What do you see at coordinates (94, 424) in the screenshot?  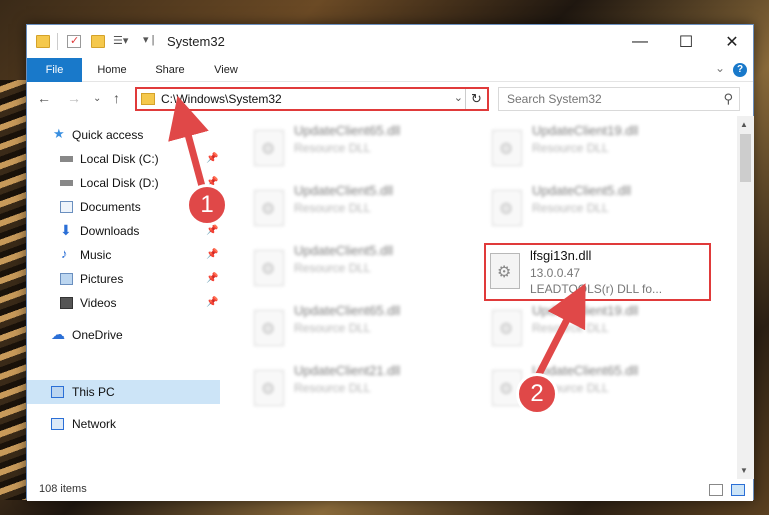 I see `sidebar-item-label: Network` at bounding box center [94, 424].